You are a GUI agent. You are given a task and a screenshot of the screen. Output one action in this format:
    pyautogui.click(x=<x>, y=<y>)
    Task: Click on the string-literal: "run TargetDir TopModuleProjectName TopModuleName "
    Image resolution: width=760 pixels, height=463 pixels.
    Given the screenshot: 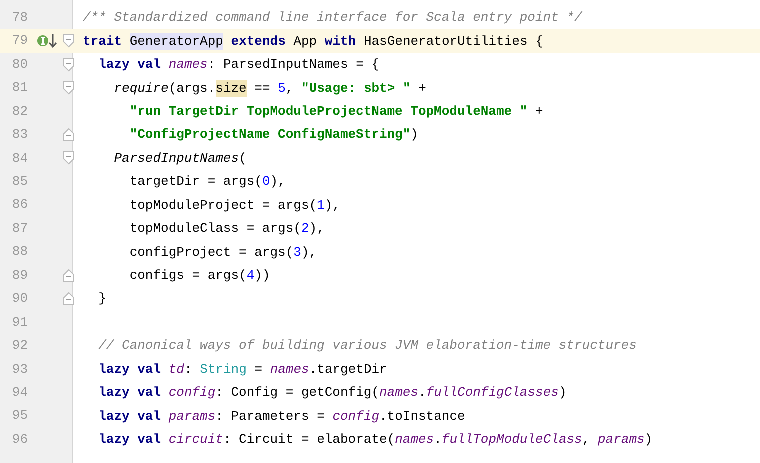 What is the action you would take?
    pyautogui.click(x=329, y=111)
    